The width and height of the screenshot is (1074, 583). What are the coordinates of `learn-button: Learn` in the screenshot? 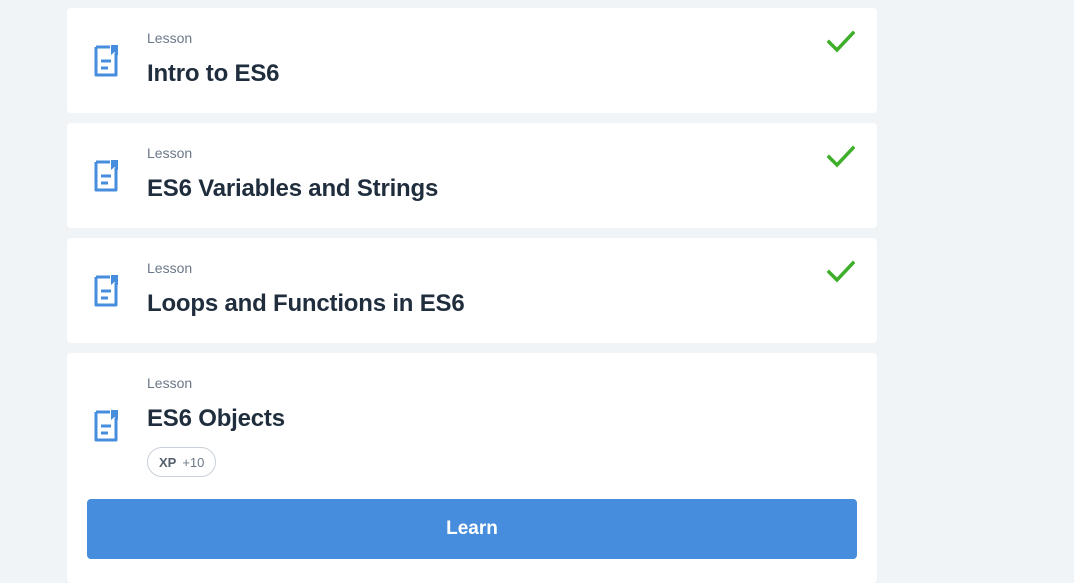 It's located at (472, 529).